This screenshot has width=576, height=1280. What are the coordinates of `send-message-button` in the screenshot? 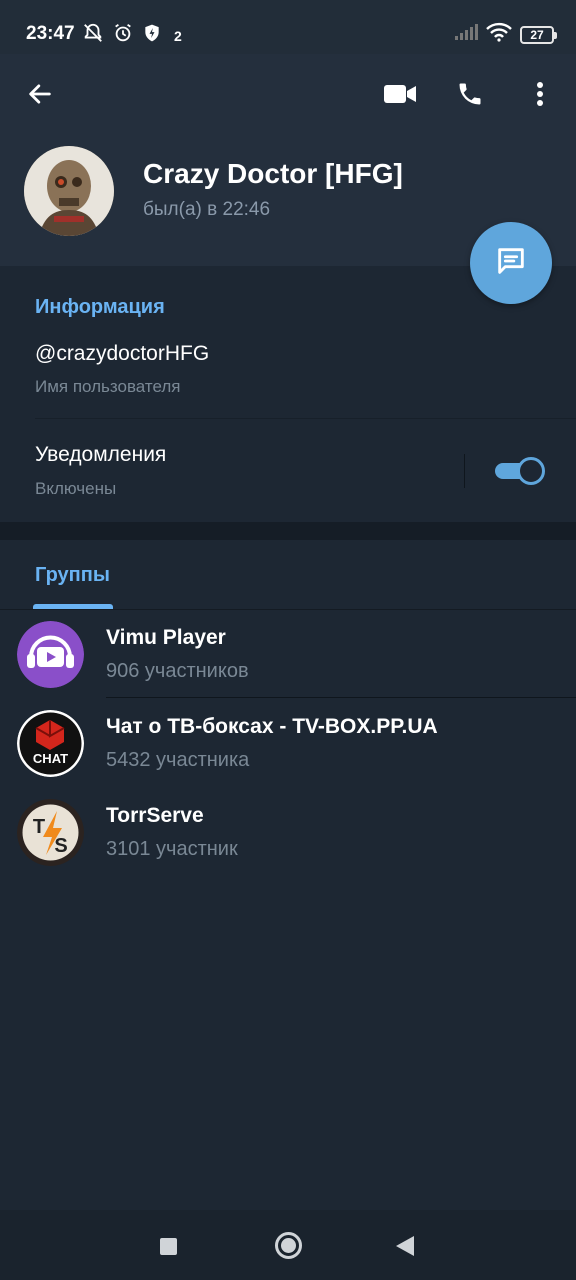 It's located at (511, 263).